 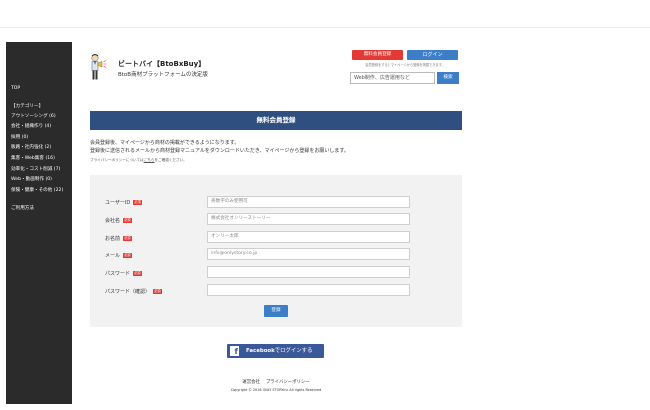 I want to click on privacy-note: プライバシーポリシーについてはこちらをご確認ください。, so click(x=138, y=160).